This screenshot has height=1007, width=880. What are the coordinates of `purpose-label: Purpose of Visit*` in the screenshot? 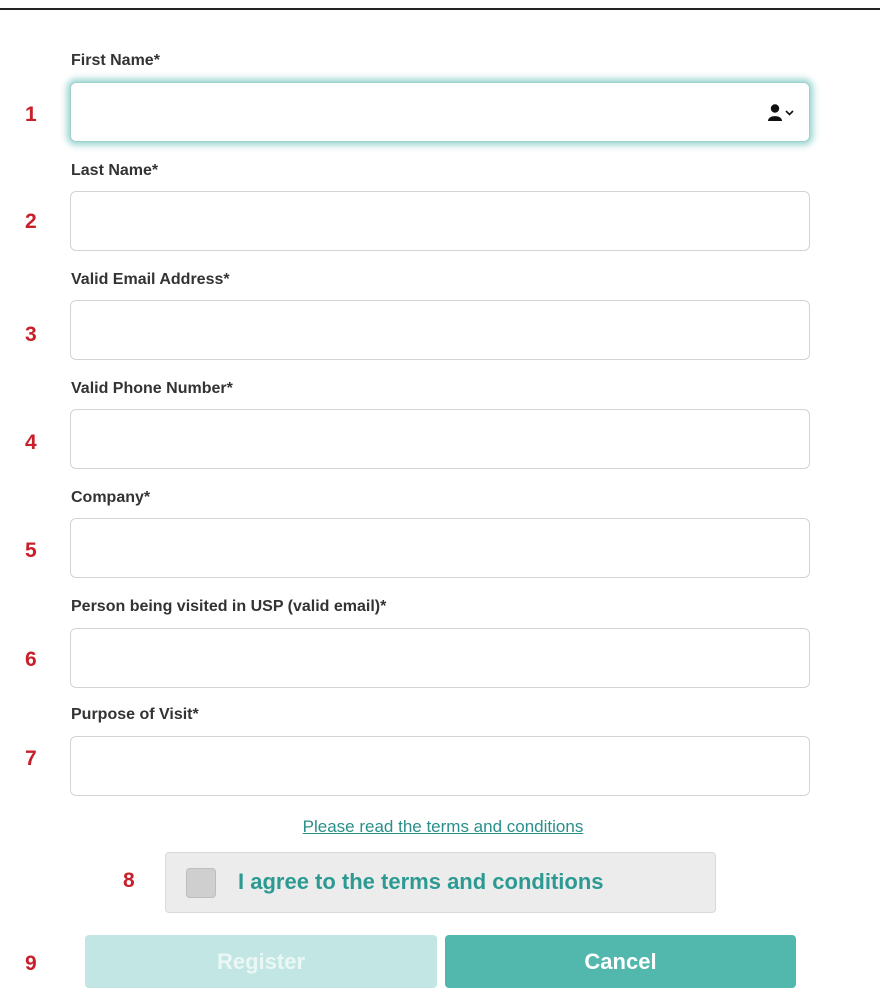 It's located at (135, 714).